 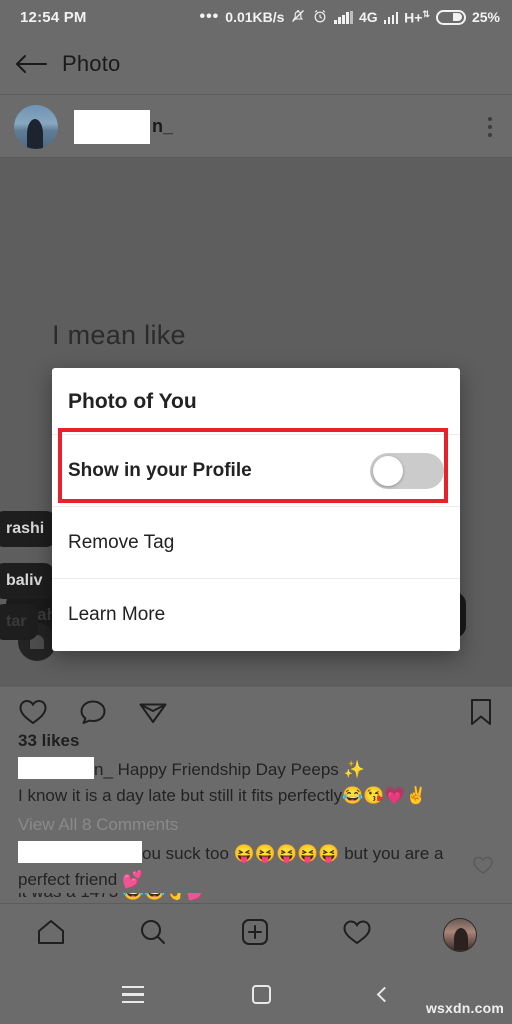 I want to click on network-type-label: 4G, so click(x=368, y=17).